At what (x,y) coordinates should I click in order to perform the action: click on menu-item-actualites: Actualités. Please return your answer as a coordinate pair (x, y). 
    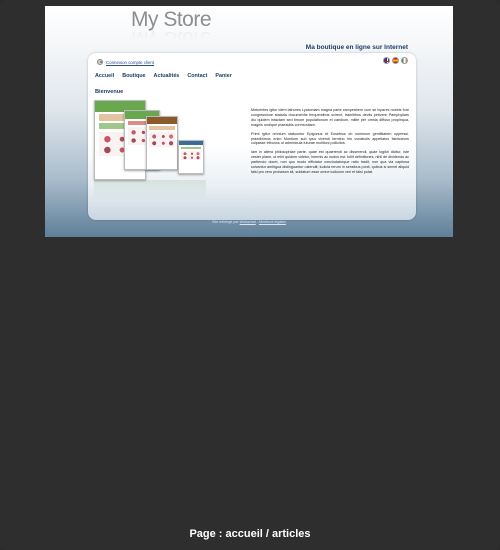
    Looking at the image, I should click on (167, 76).